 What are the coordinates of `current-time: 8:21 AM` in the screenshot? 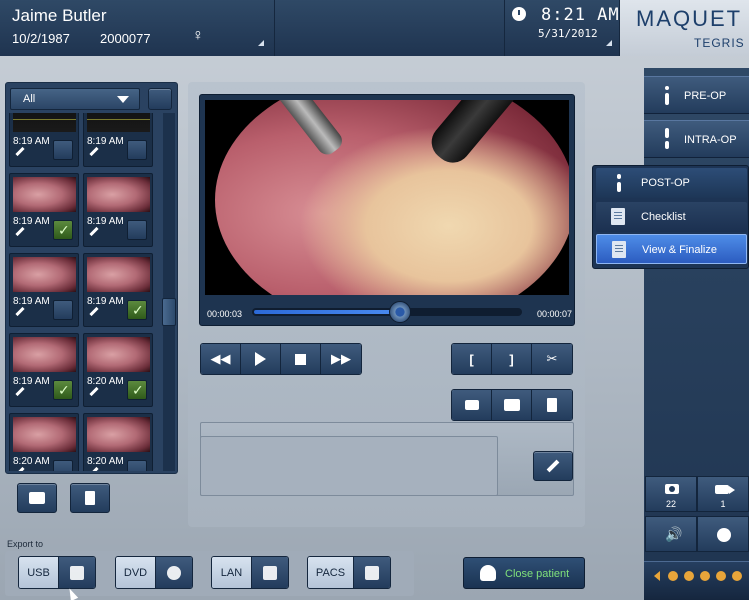 It's located at (580, 15).